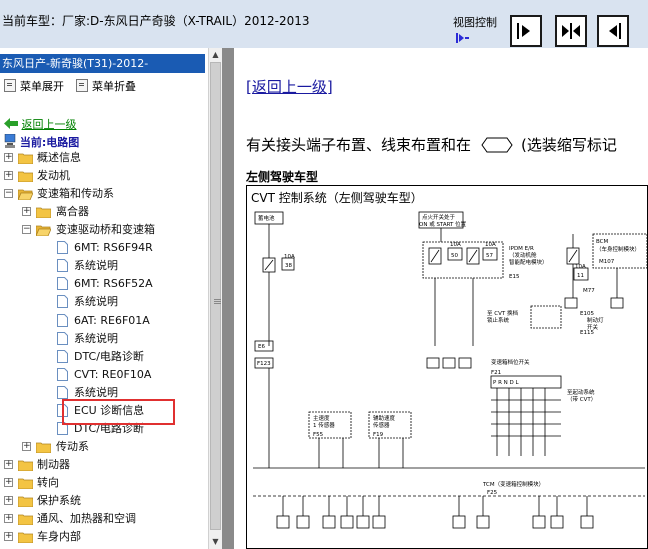 The height and width of the screenshot is (549, 648). What do you see at coordinates (82, 85) in the screenshot?
I see `collapse-icon` at bounding box center [82, 85].